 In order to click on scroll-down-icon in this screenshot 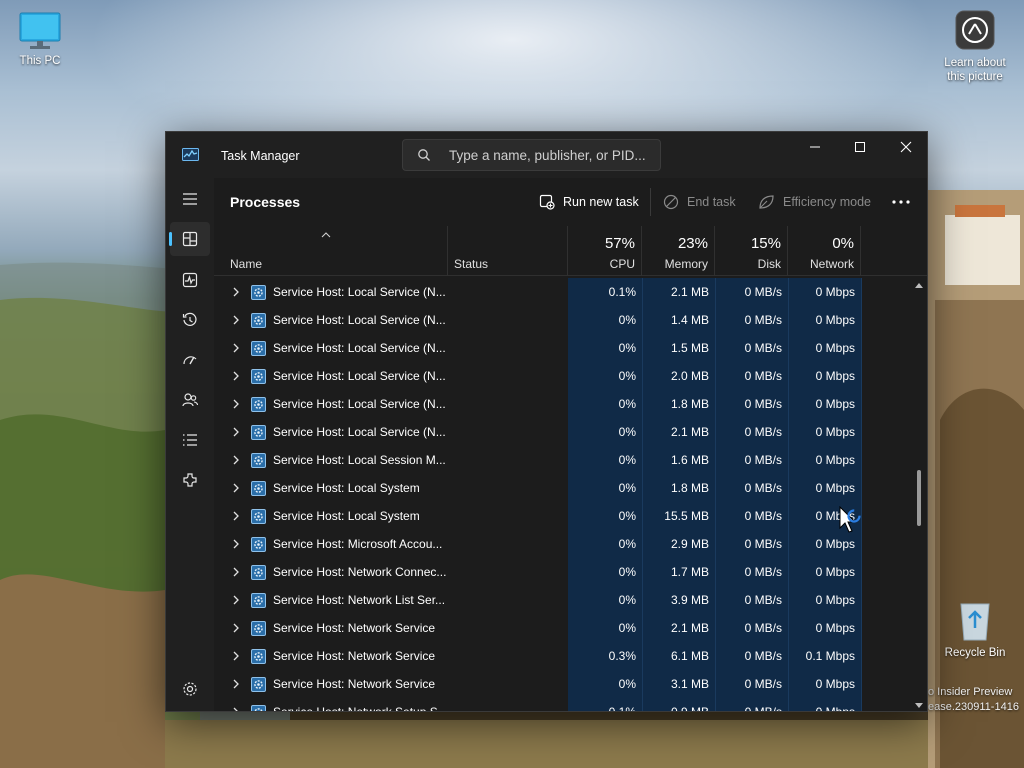, I will do `click(919, 705)`.